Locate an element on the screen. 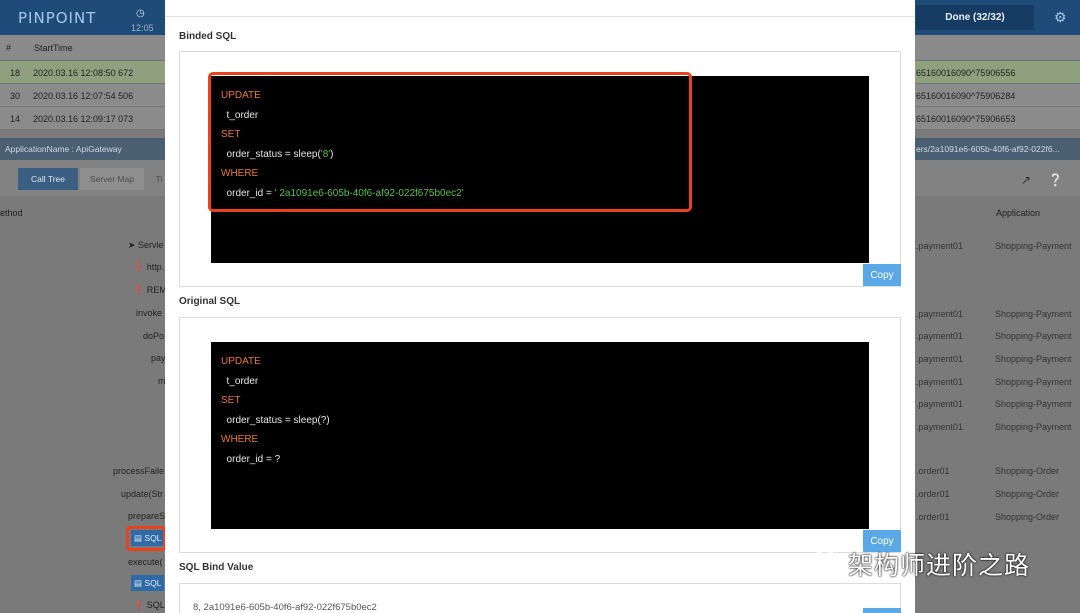  sql-table: t_order is located at coordinates (240, 381).